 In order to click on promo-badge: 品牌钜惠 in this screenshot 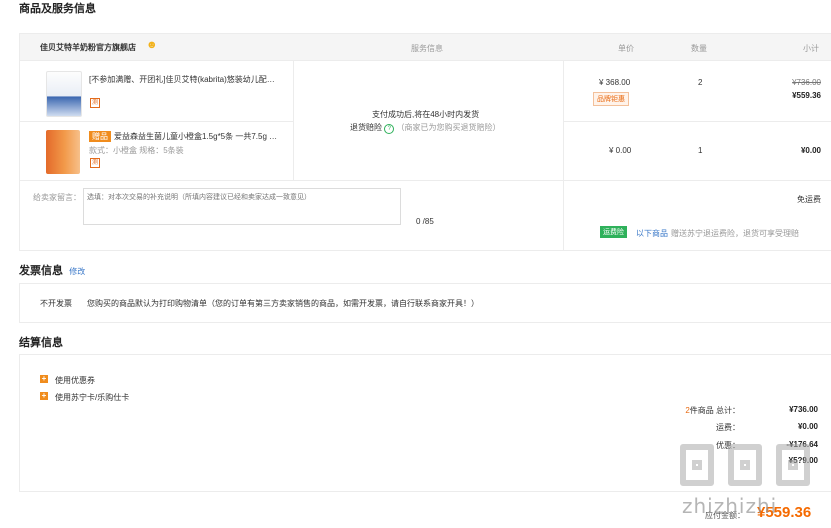, I will do `click(611, 99)`.